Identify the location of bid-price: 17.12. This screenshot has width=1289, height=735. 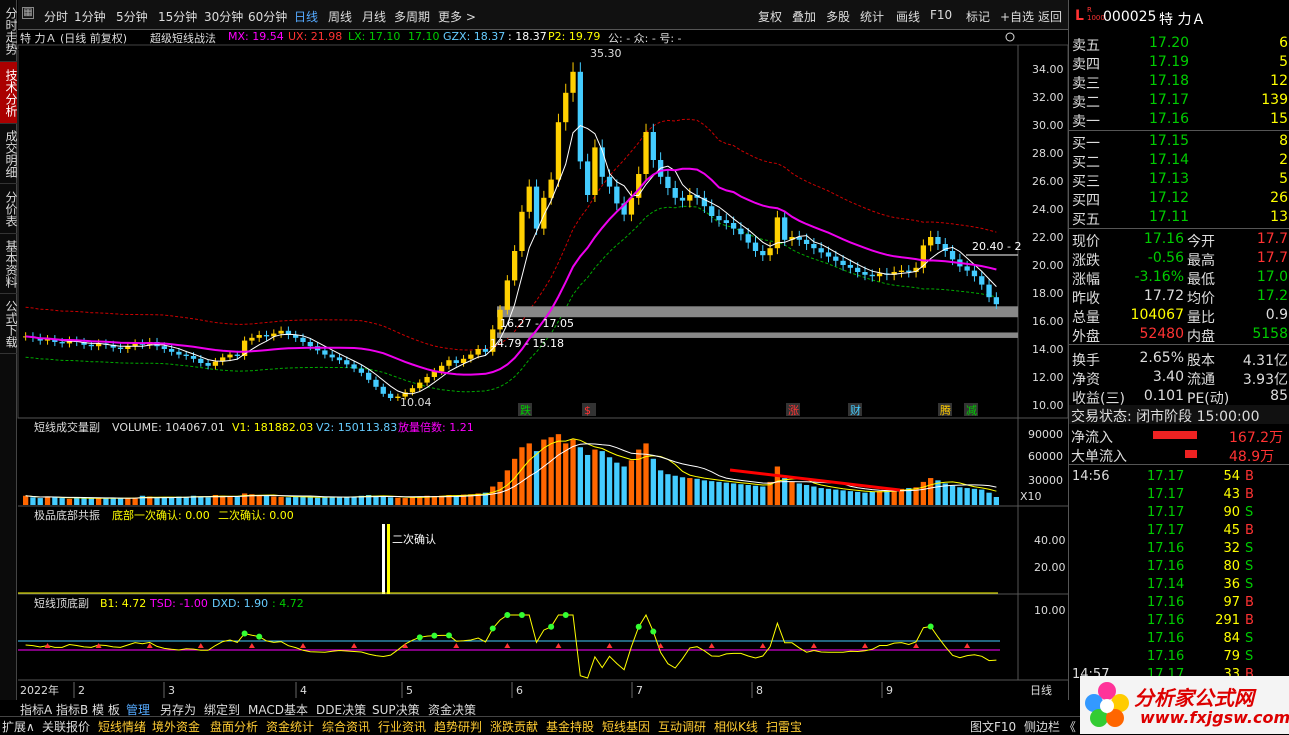
(1169, 198).